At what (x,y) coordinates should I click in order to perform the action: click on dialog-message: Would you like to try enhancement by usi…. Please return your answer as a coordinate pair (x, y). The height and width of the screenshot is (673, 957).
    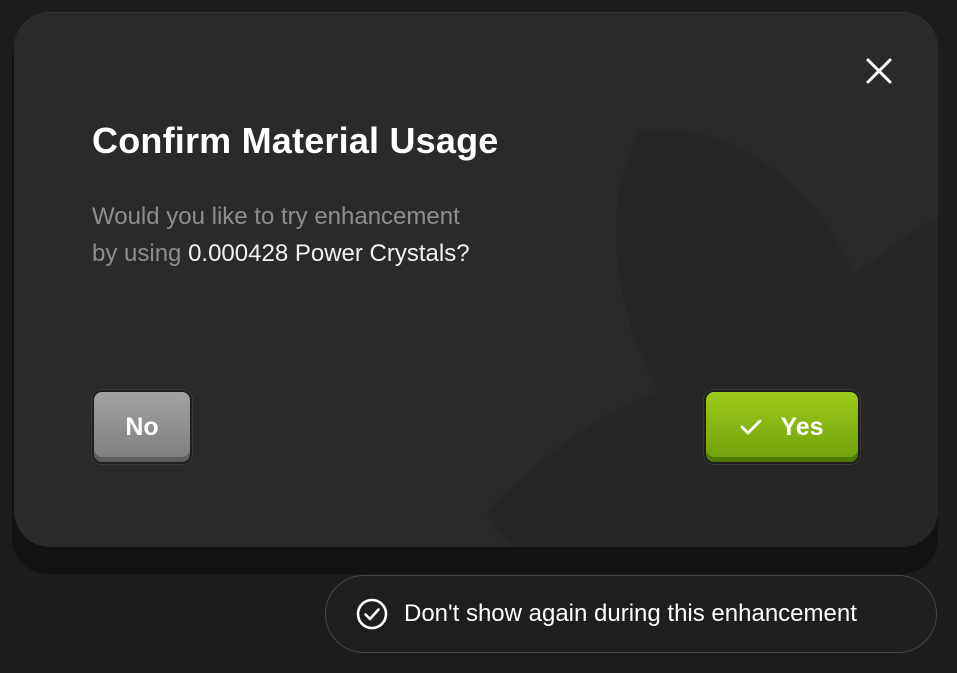
    Looking at the image, I should click on (352, 235).